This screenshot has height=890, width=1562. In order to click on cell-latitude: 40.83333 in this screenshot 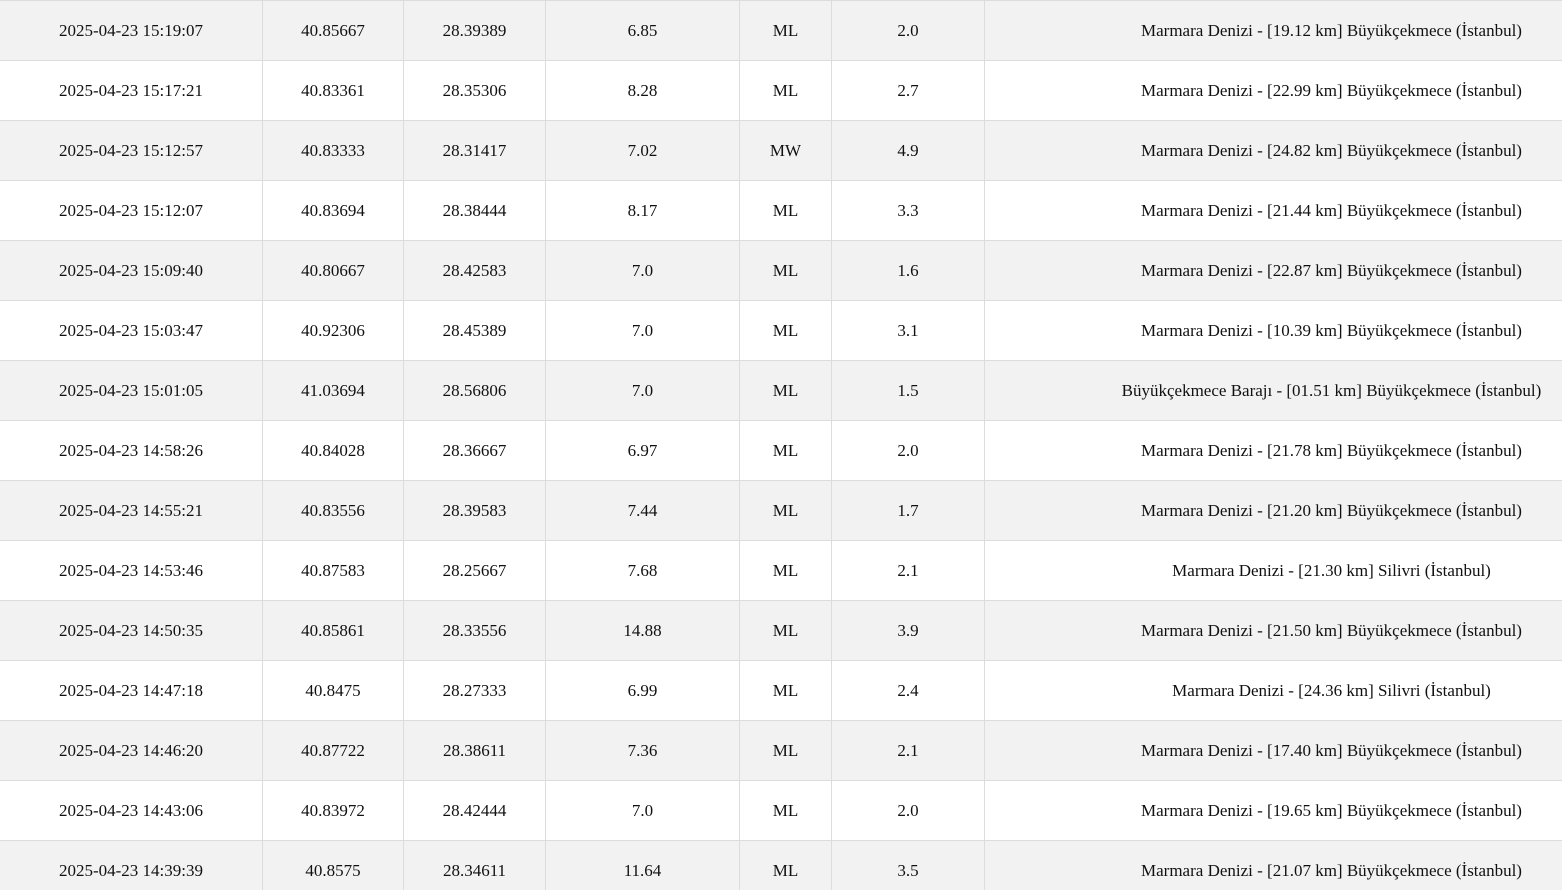, I will do `click(333, 150)`.